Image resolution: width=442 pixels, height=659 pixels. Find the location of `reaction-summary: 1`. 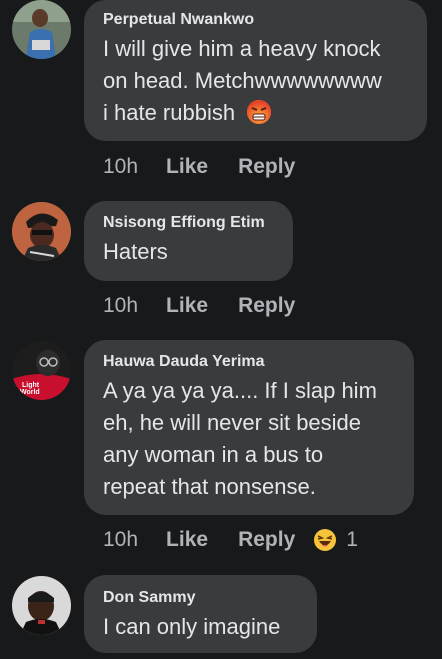

reaction-summary: 1 is located at coordinates (335, 540).